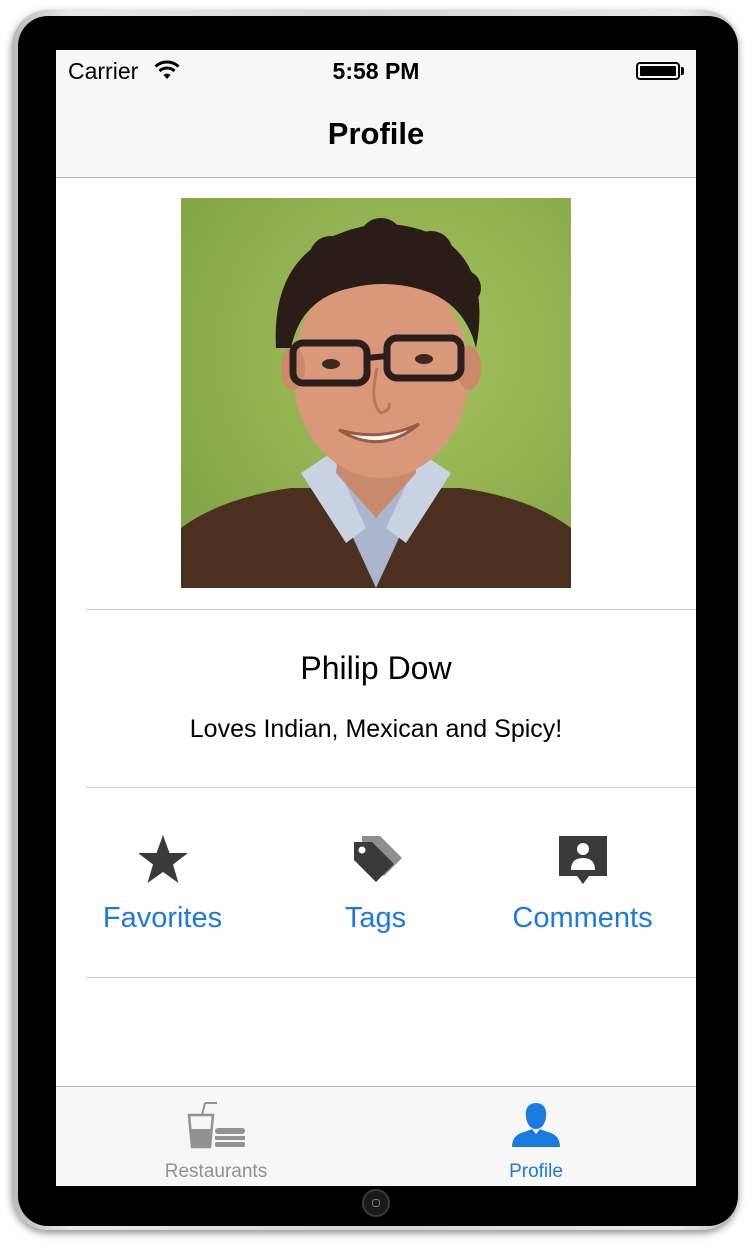  I want to click on navigation-bar: Carrier 5:58 PM Profile, so click(376, 114).